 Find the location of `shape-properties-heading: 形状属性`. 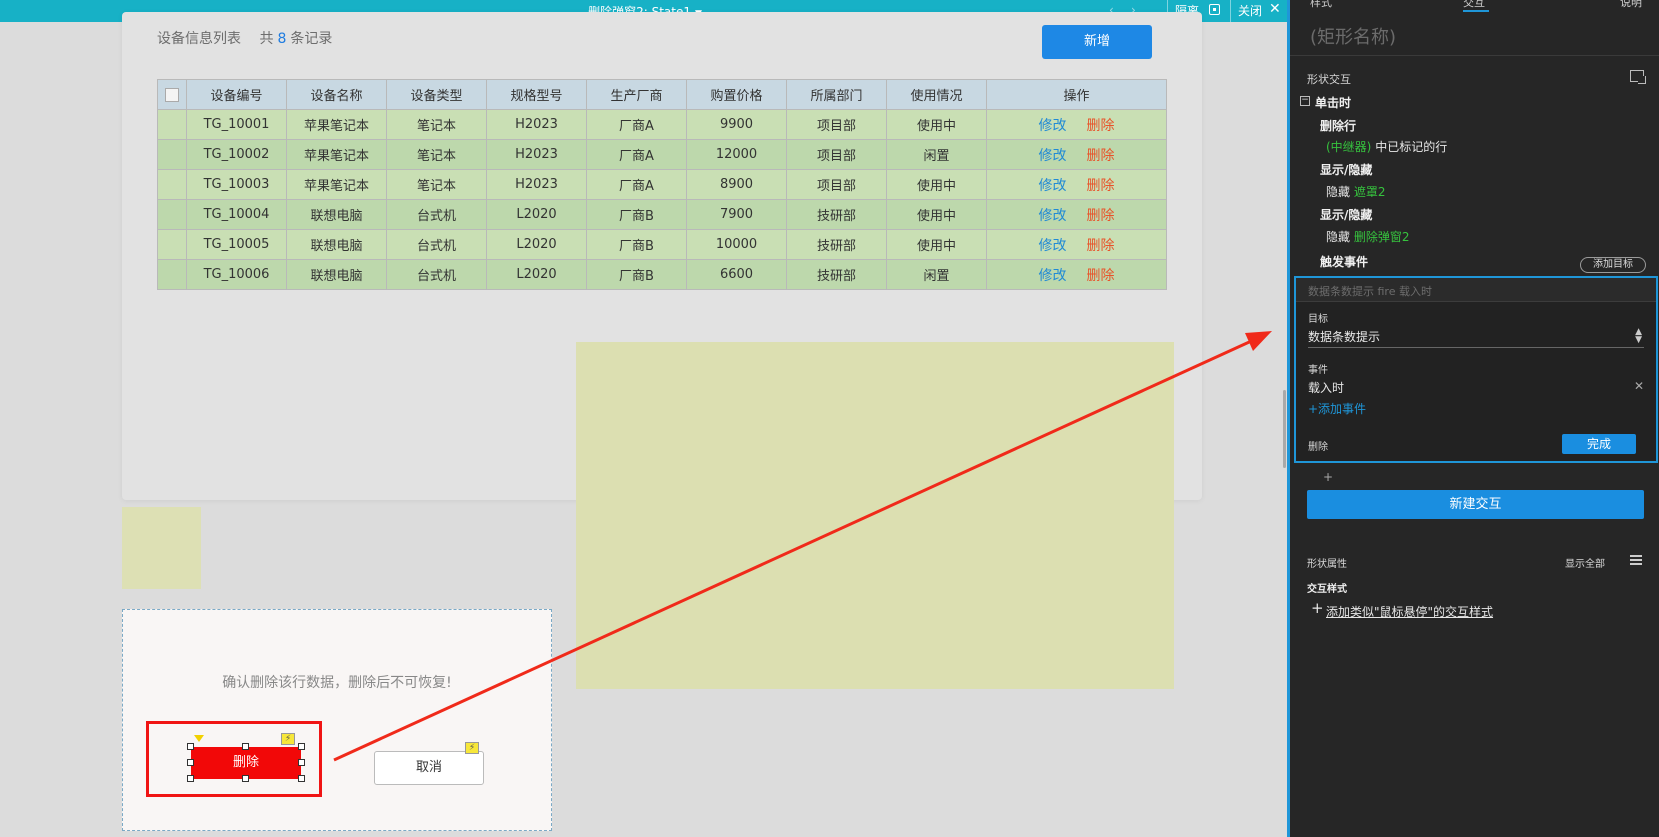

shape-properties-heading: 形状属性 is located at coordinates (1327, 564).